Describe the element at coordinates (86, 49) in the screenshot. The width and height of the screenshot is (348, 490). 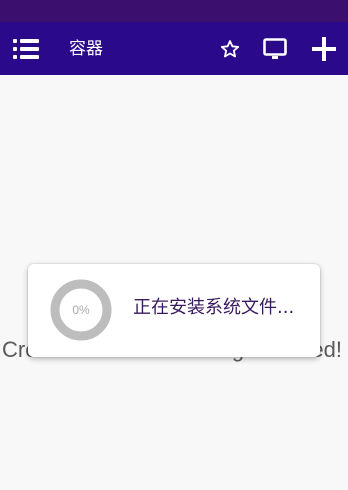
I see `page-title: 容器` at that location.